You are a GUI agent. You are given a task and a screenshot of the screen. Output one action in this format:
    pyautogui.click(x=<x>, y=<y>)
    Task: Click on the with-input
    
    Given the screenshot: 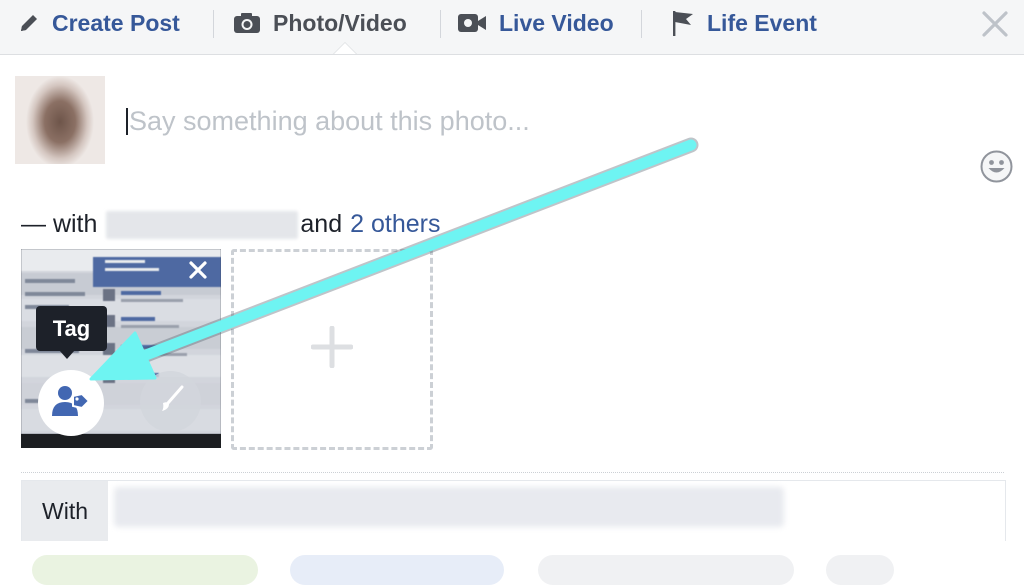 What is the action you would take?
    pyautogui.click(x=449, y=507)
    